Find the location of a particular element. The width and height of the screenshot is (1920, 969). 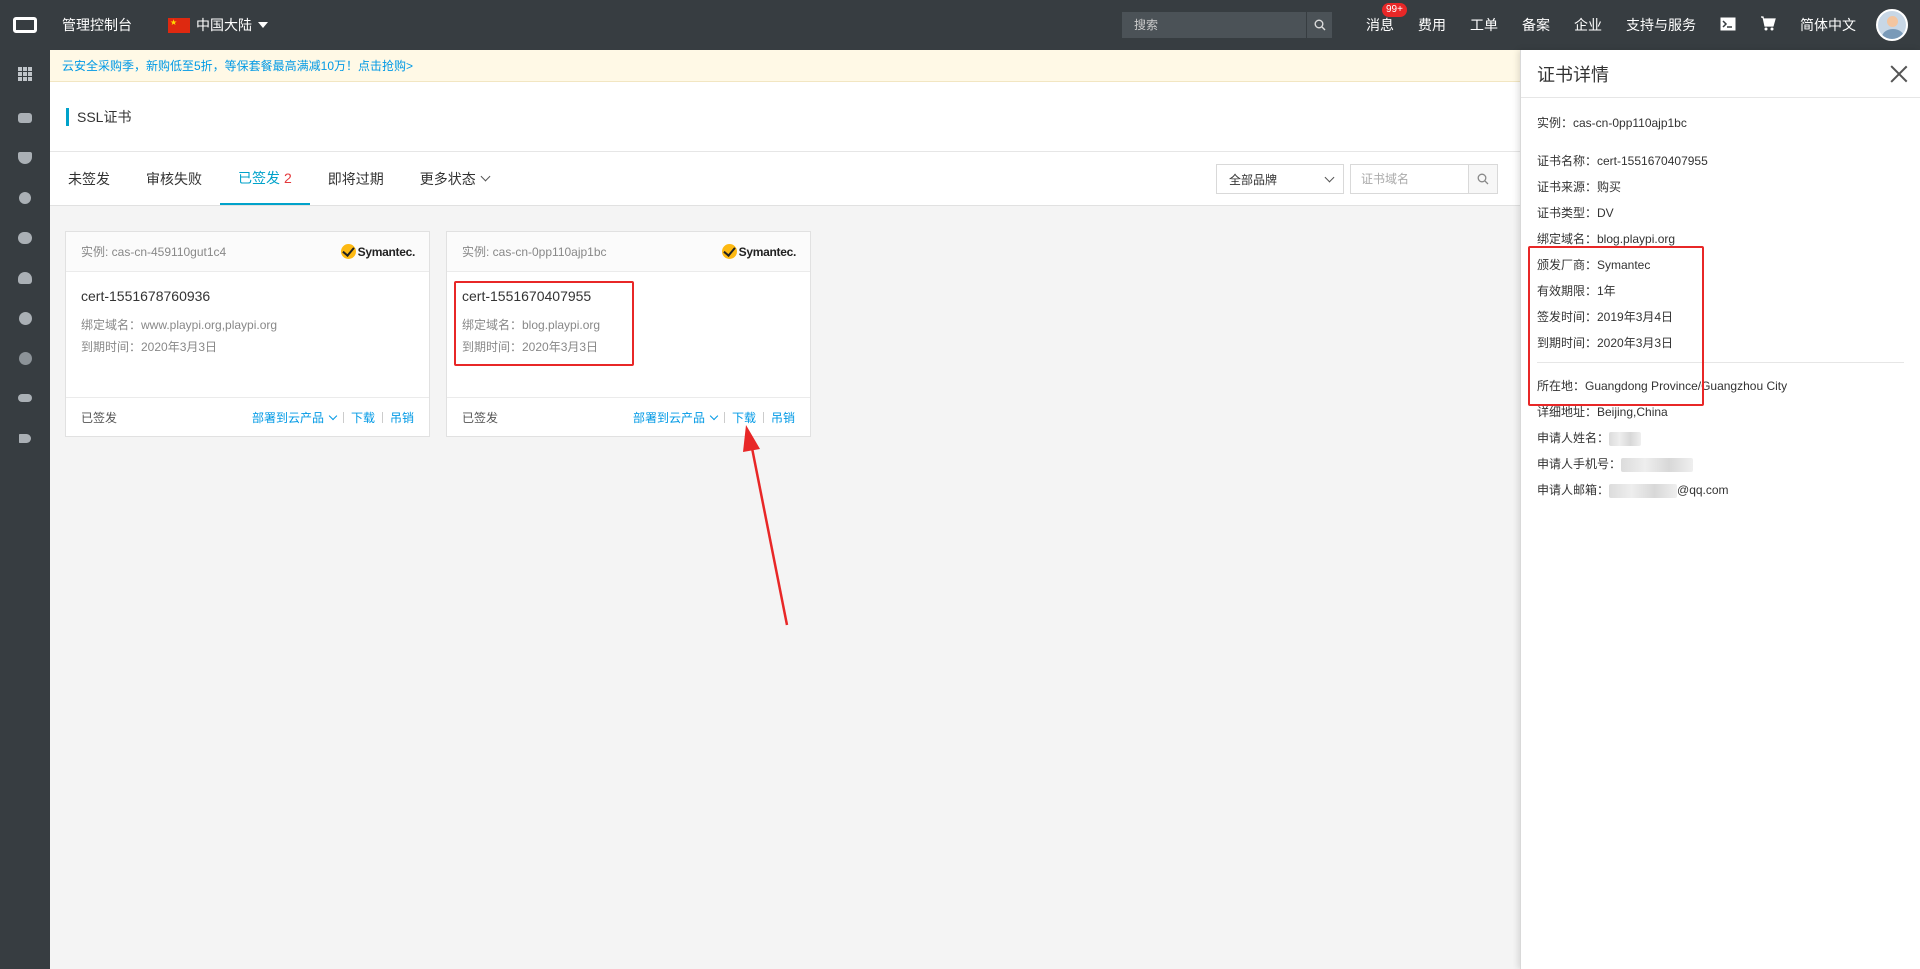

china-flag-icon is located at coordinates (179, 25).